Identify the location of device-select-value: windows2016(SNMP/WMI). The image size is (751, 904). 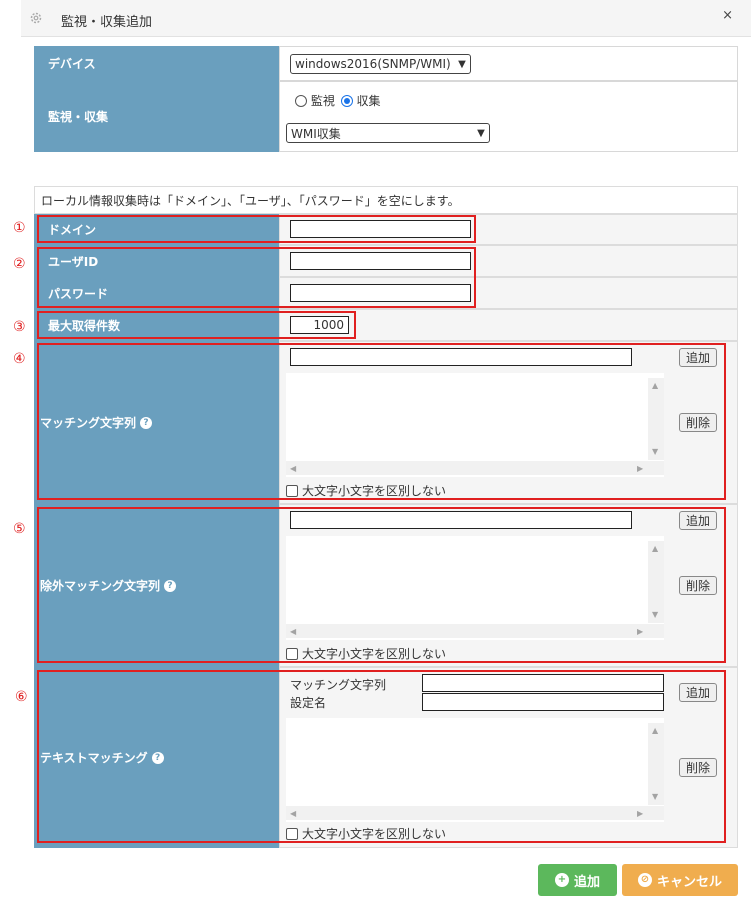
(373, 64).